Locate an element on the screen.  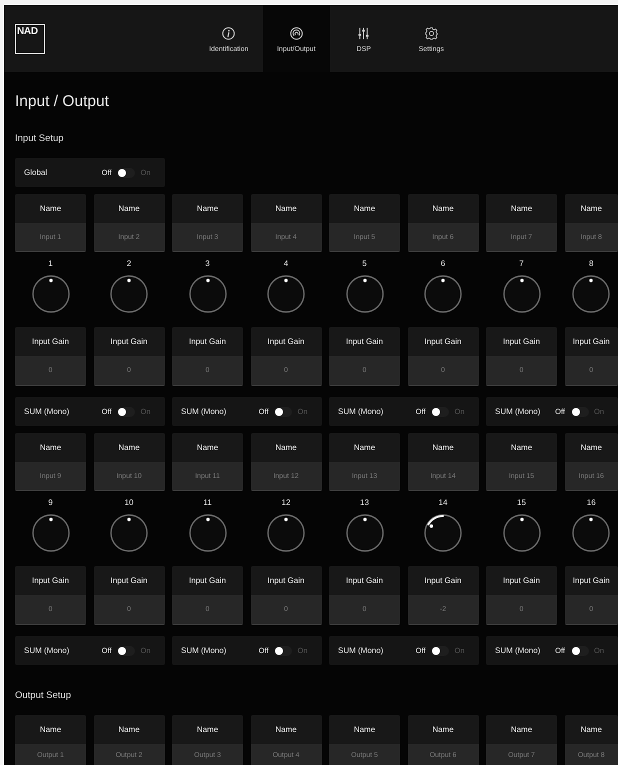
channel-number: 15 is located at coordinates (521, 503).